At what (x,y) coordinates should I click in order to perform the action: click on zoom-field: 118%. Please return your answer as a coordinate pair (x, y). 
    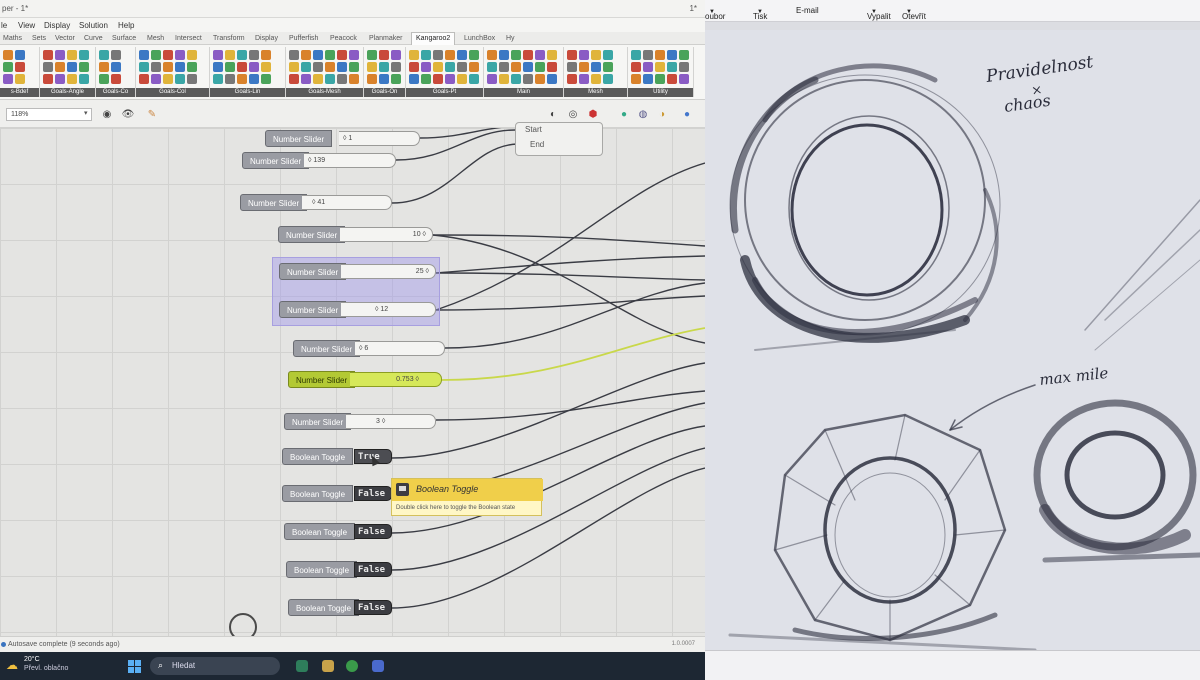
    Looking at the image, I should click on (49, 114).